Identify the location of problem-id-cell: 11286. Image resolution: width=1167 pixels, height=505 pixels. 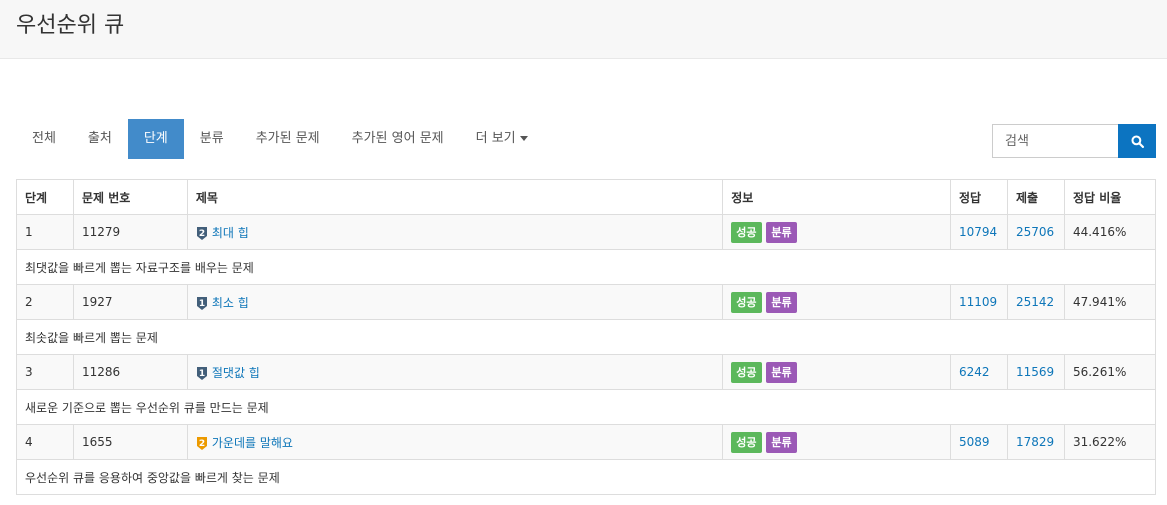
(130, 372).